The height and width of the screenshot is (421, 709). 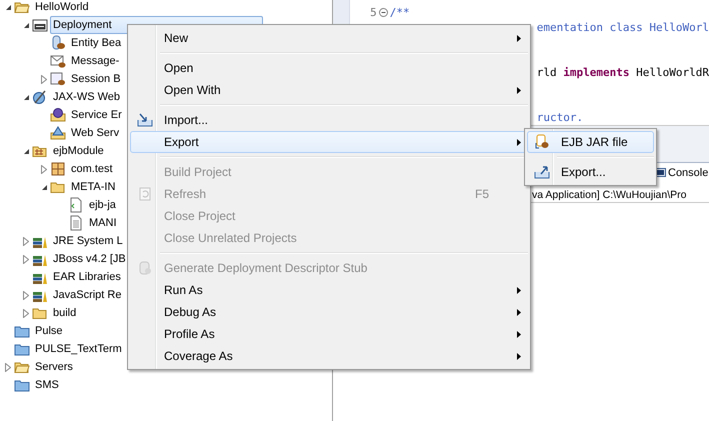 What do you see at coordinates (47, 385) in the screenshot?
I see `tree-item: SMS` at bounding box center [47, 385].